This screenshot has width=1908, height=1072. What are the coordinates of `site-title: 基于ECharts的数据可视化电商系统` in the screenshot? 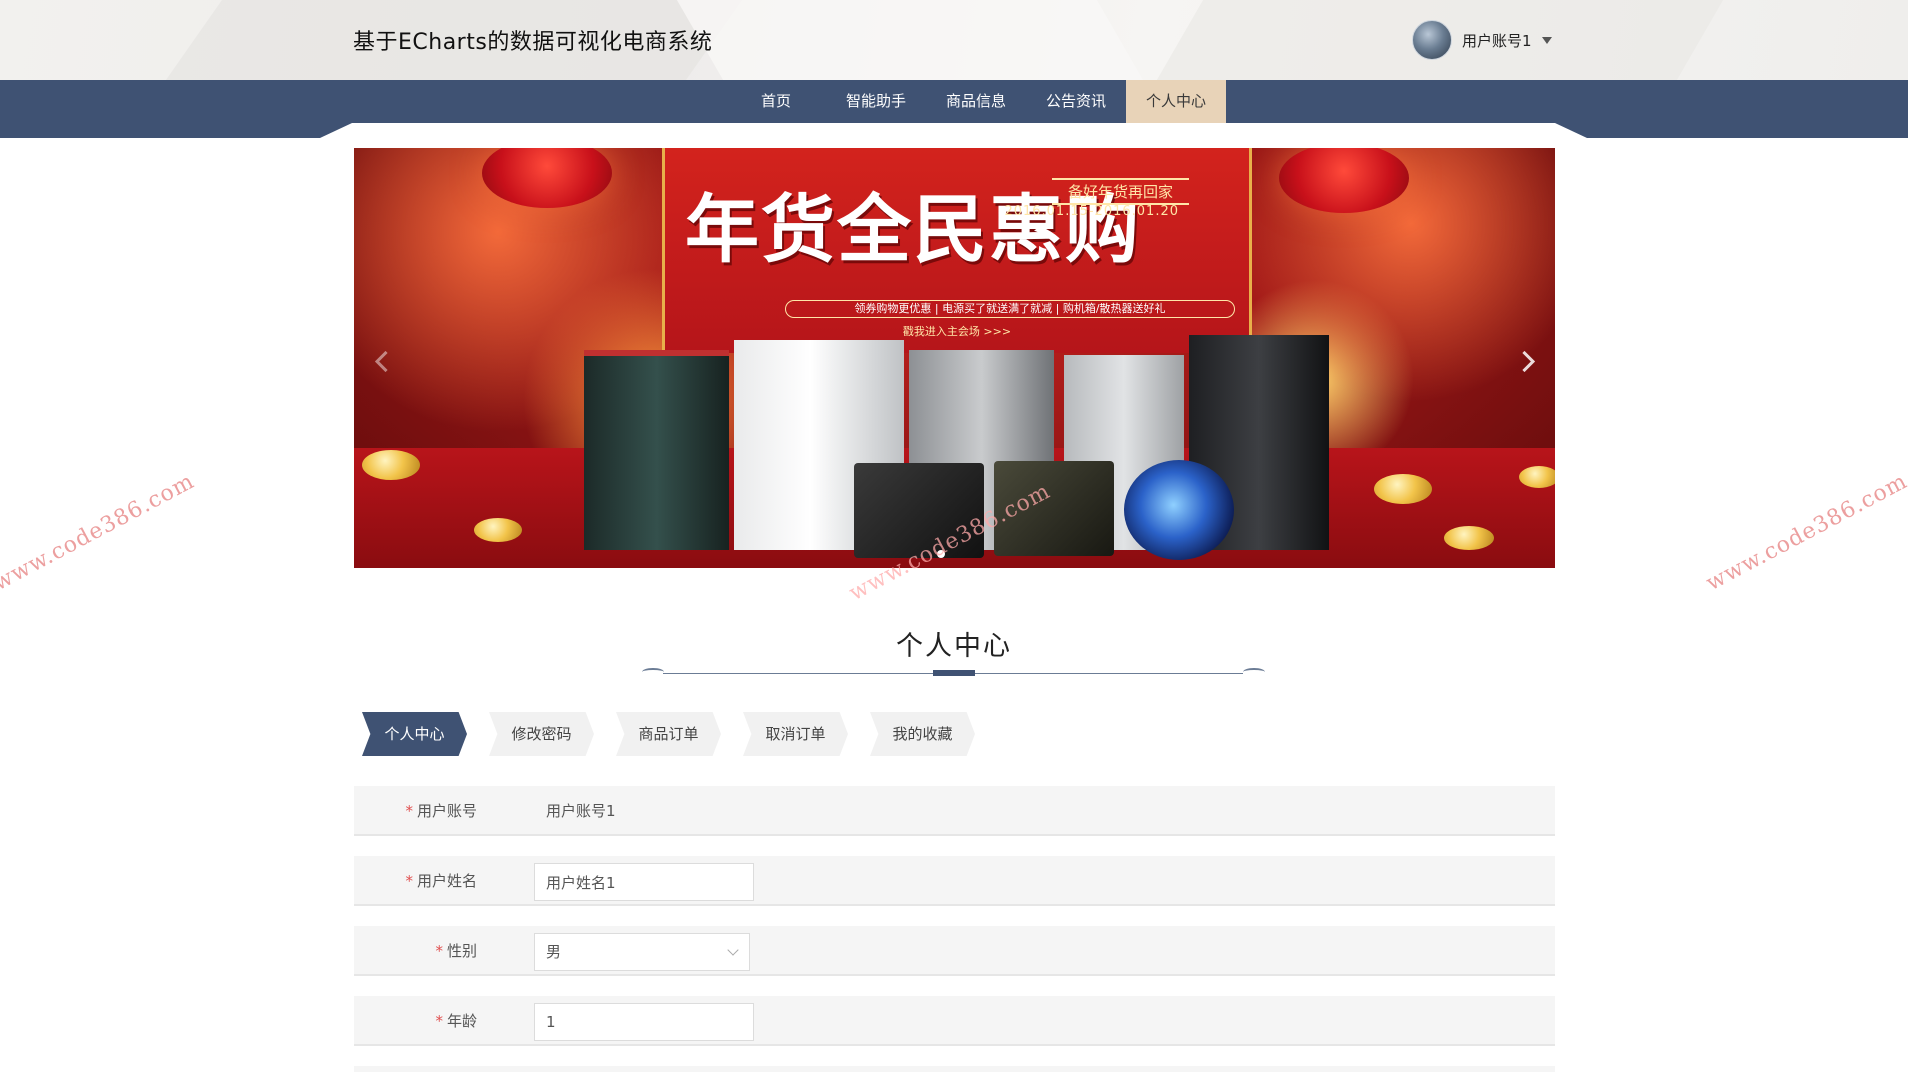 It's located at (533, 42).